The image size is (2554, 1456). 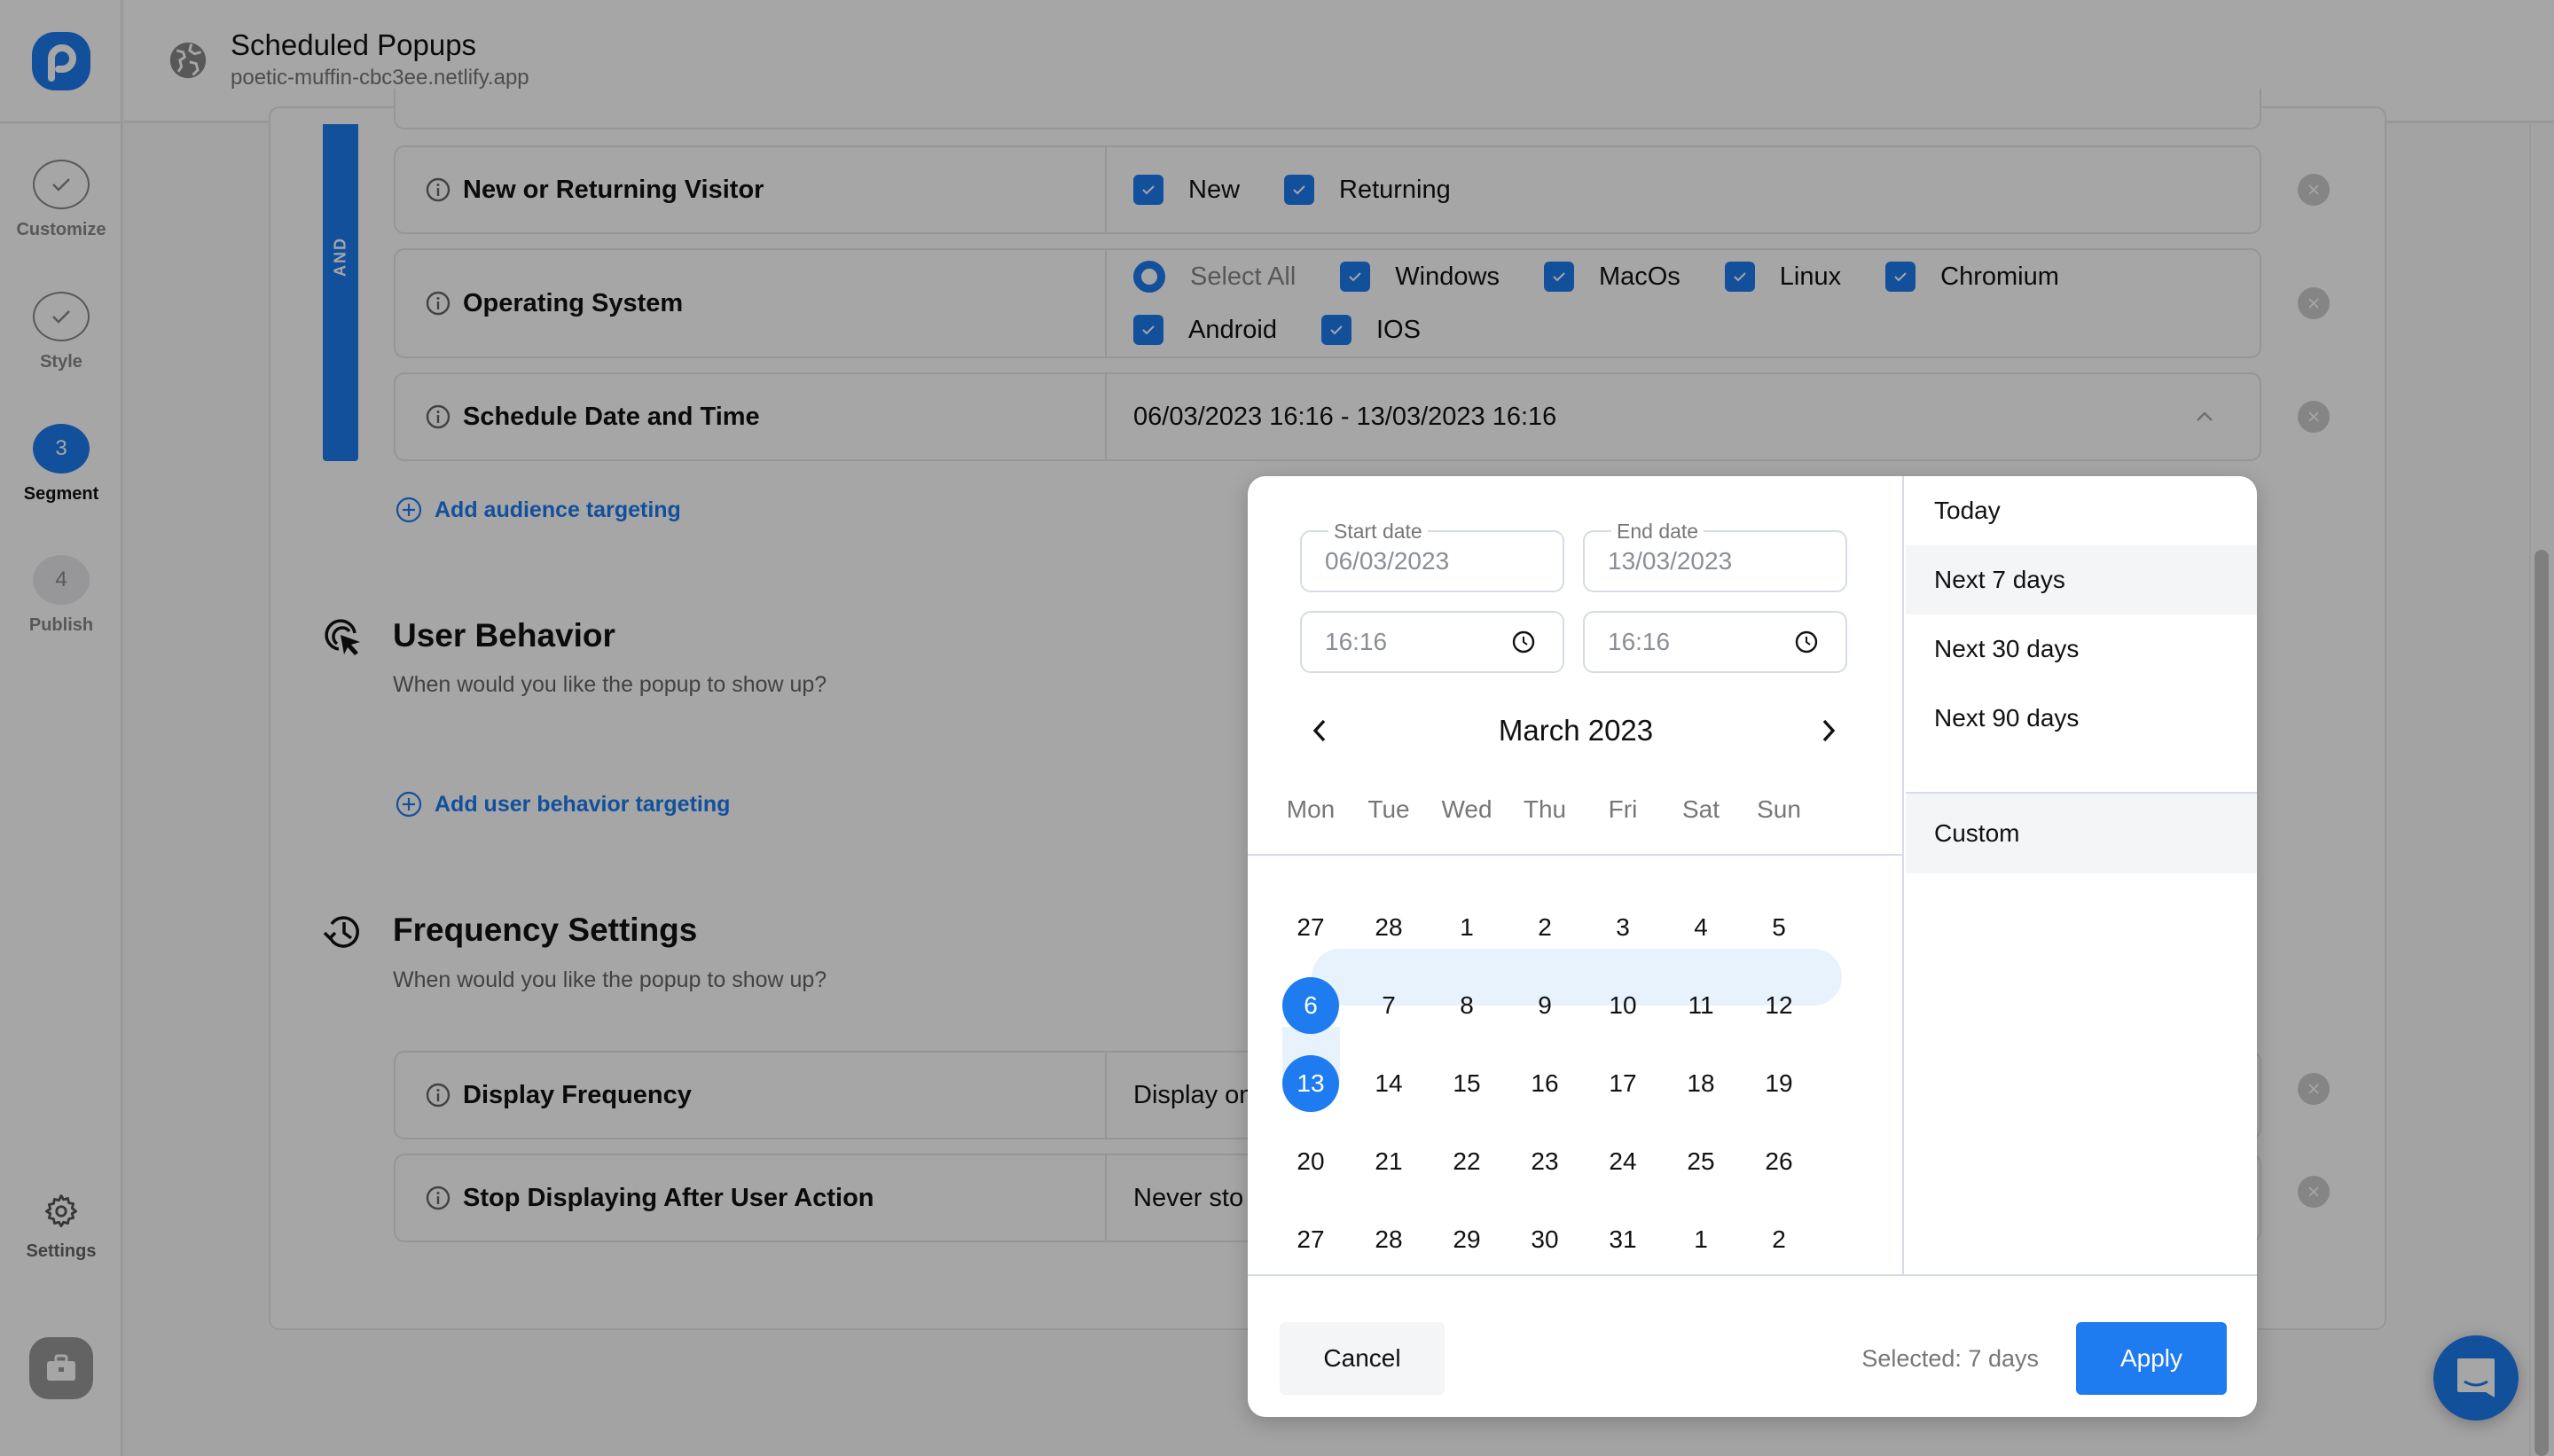 What do you see at coordinates (1700, 809) in the screenshot?
I see `weekday-label: Sat` at bounding box center [1700, 809].